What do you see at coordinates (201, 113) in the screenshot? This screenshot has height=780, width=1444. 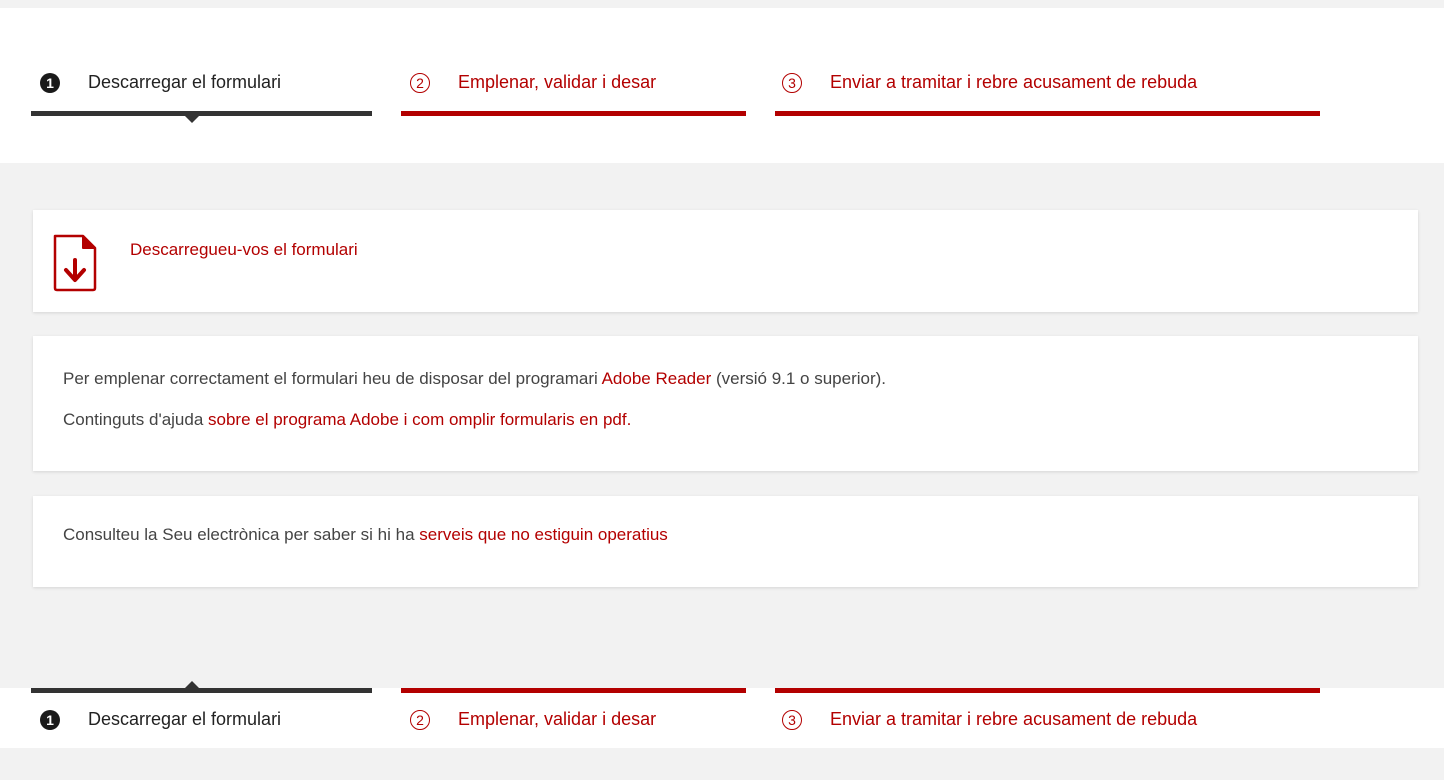 I see `step-1-underline` at bounding box center [201, 113].